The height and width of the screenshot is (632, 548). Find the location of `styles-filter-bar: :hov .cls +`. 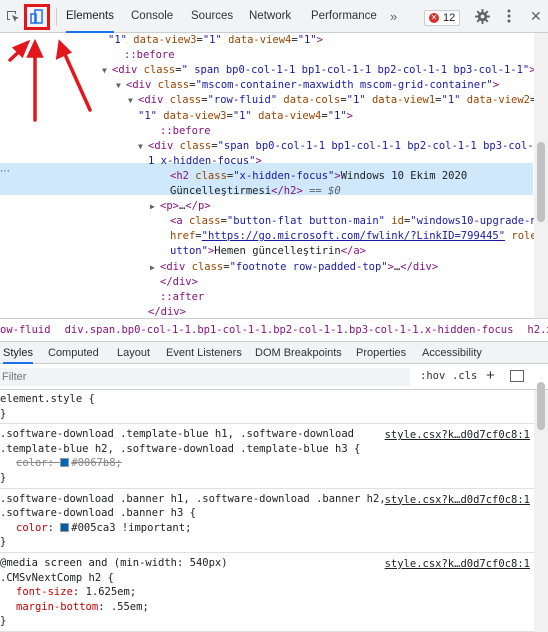

styles-filter-bar: :hov .cls + is located at coordinates (274, 377).